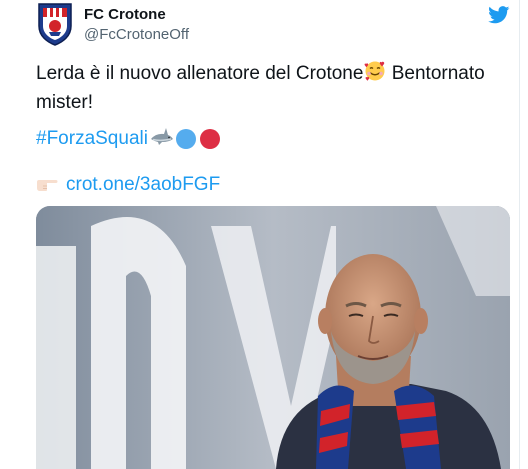 Image resolution: width=528 pixels, height=469 pixels. I want to click on tweet-text-main: Lerda è il nuovo allenatore del Crotone, so click(200, 73).